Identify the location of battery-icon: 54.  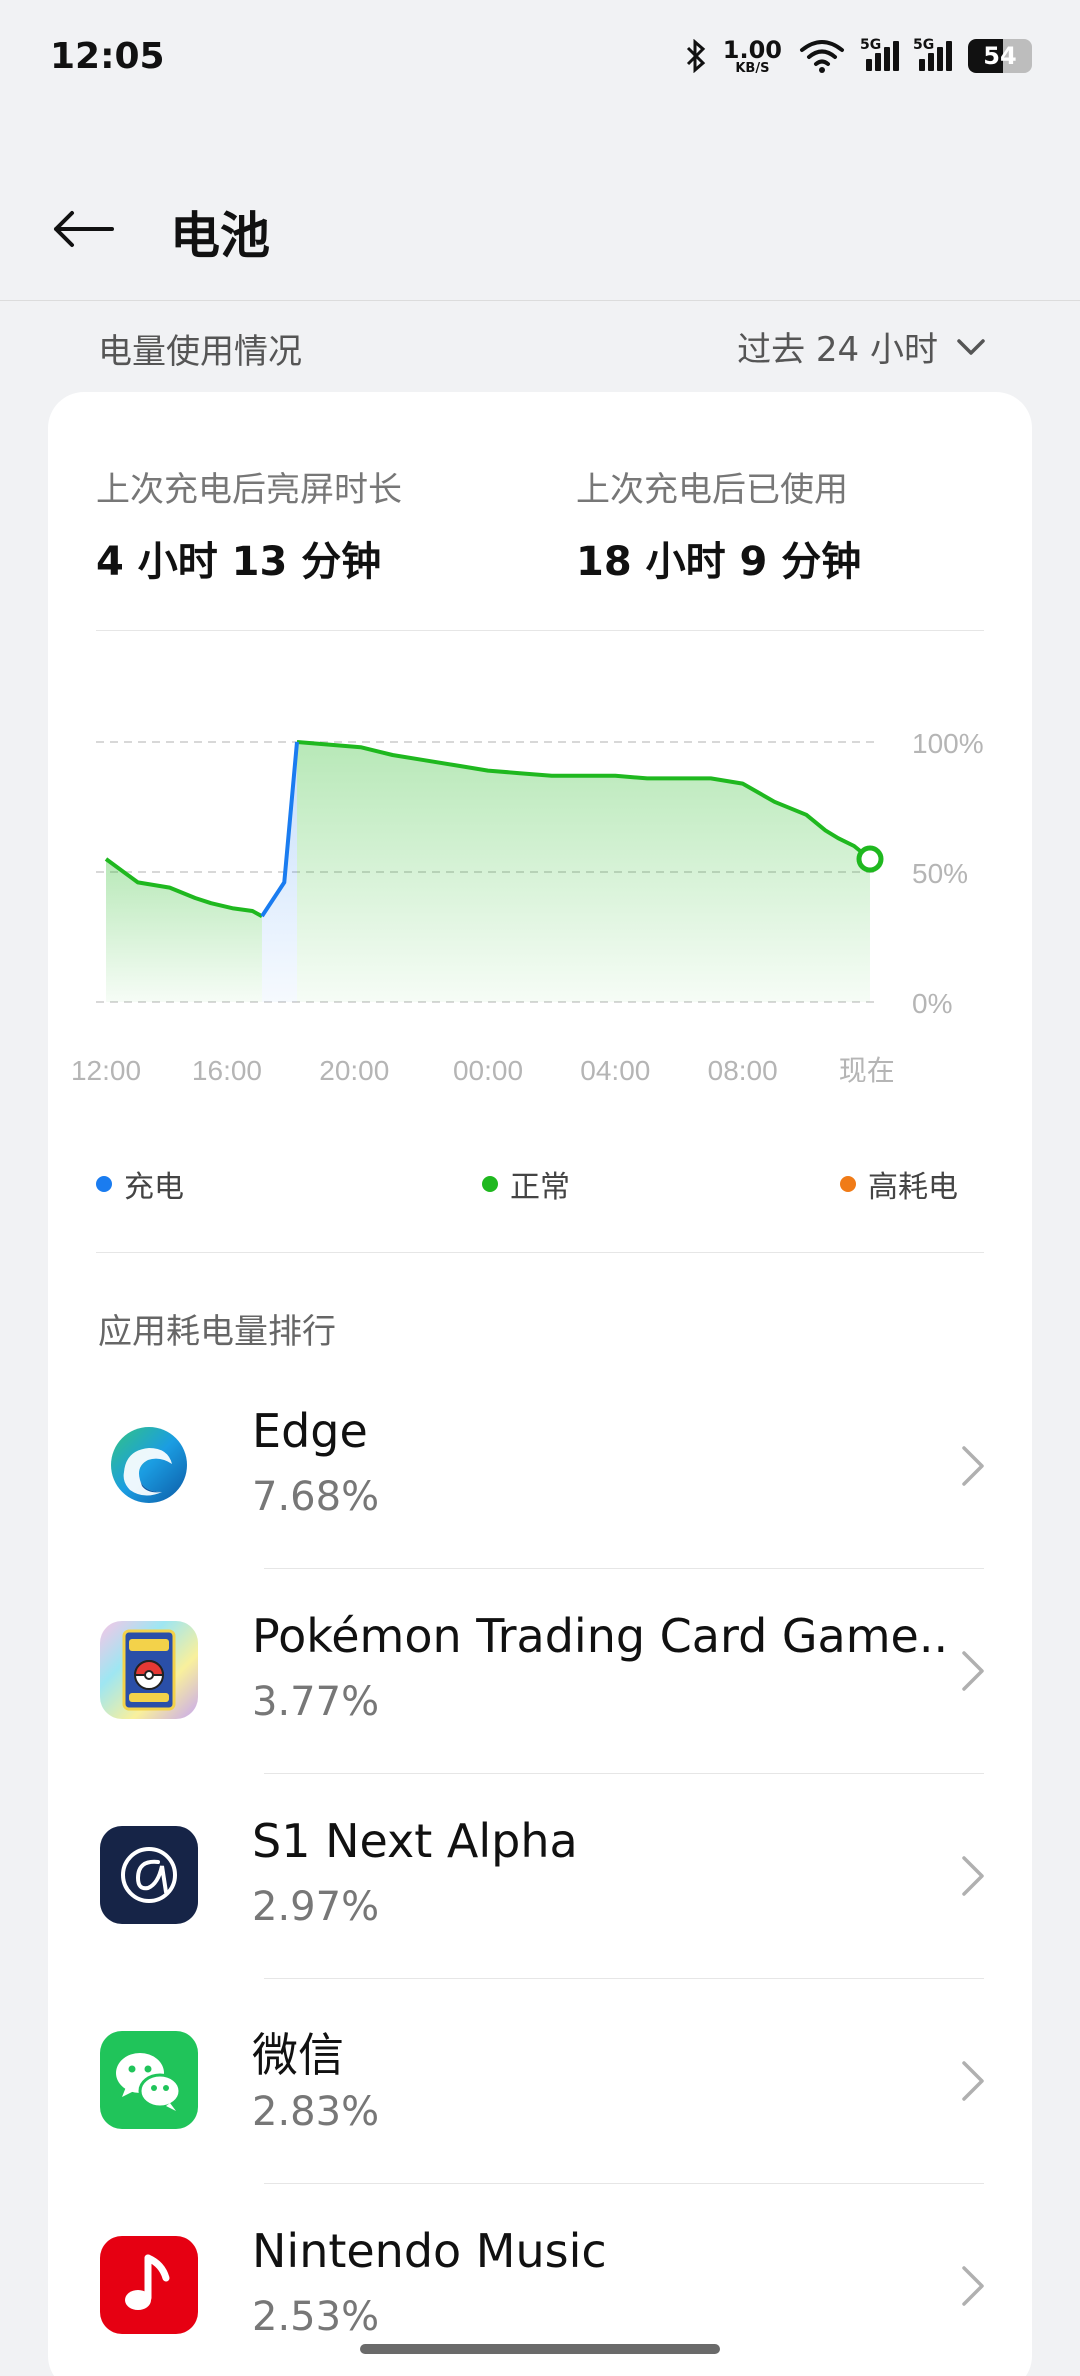
(1000, 56).